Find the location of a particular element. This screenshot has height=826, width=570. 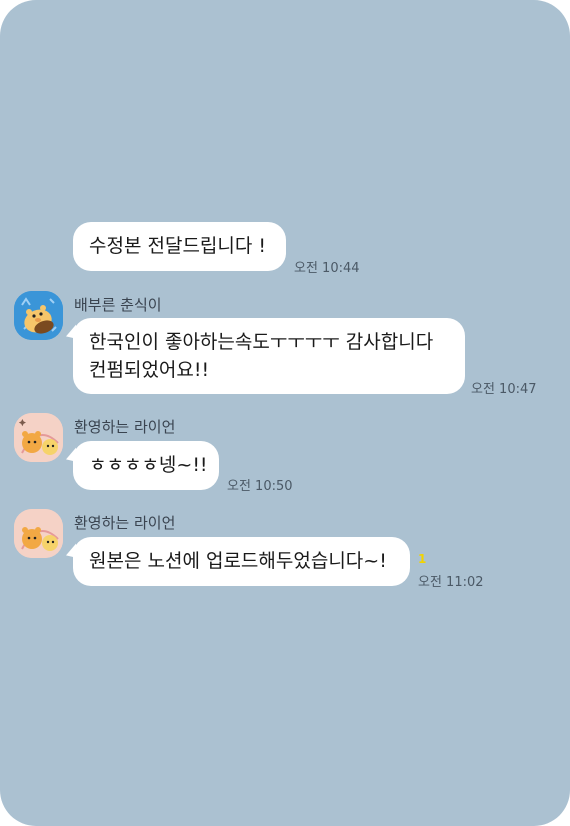

message-time: 오전 10:50 is located at coordinates (260, 486).